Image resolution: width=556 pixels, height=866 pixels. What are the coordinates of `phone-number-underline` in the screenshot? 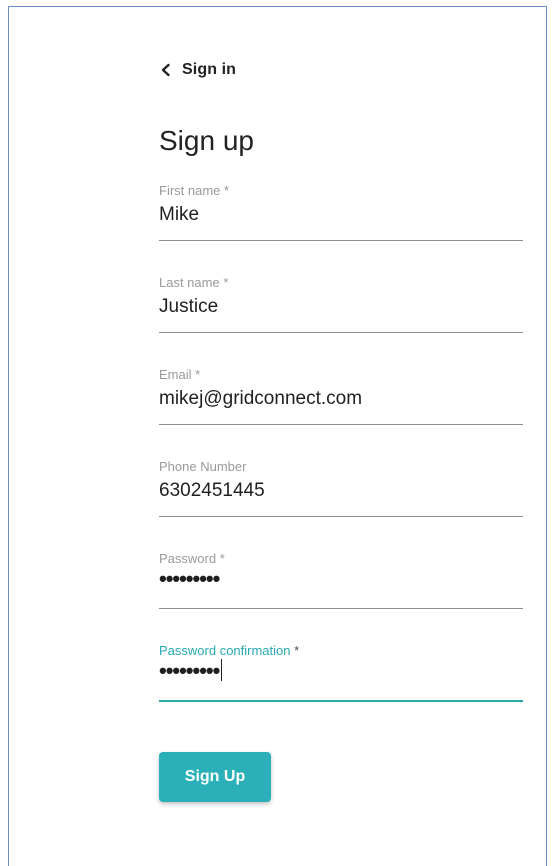 It's located at (341, 516).